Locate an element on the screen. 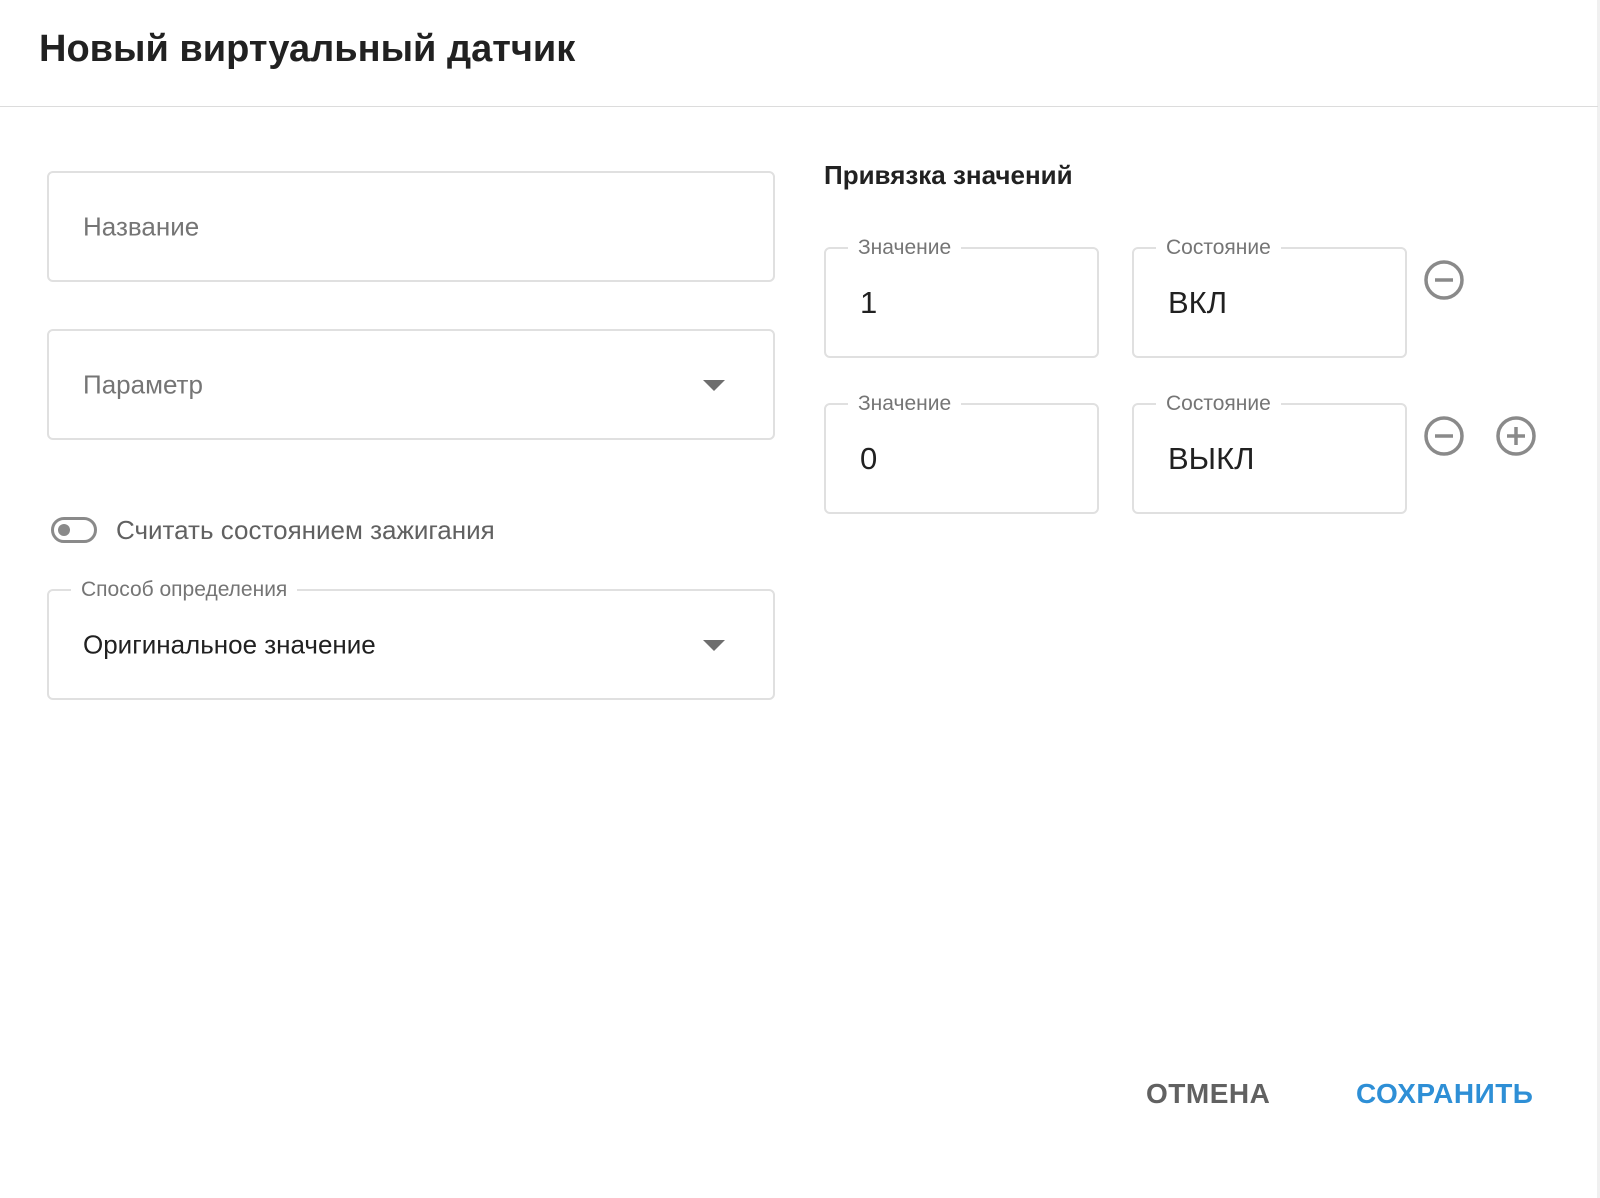  toggle-knob is located at coordinates (64, 530).